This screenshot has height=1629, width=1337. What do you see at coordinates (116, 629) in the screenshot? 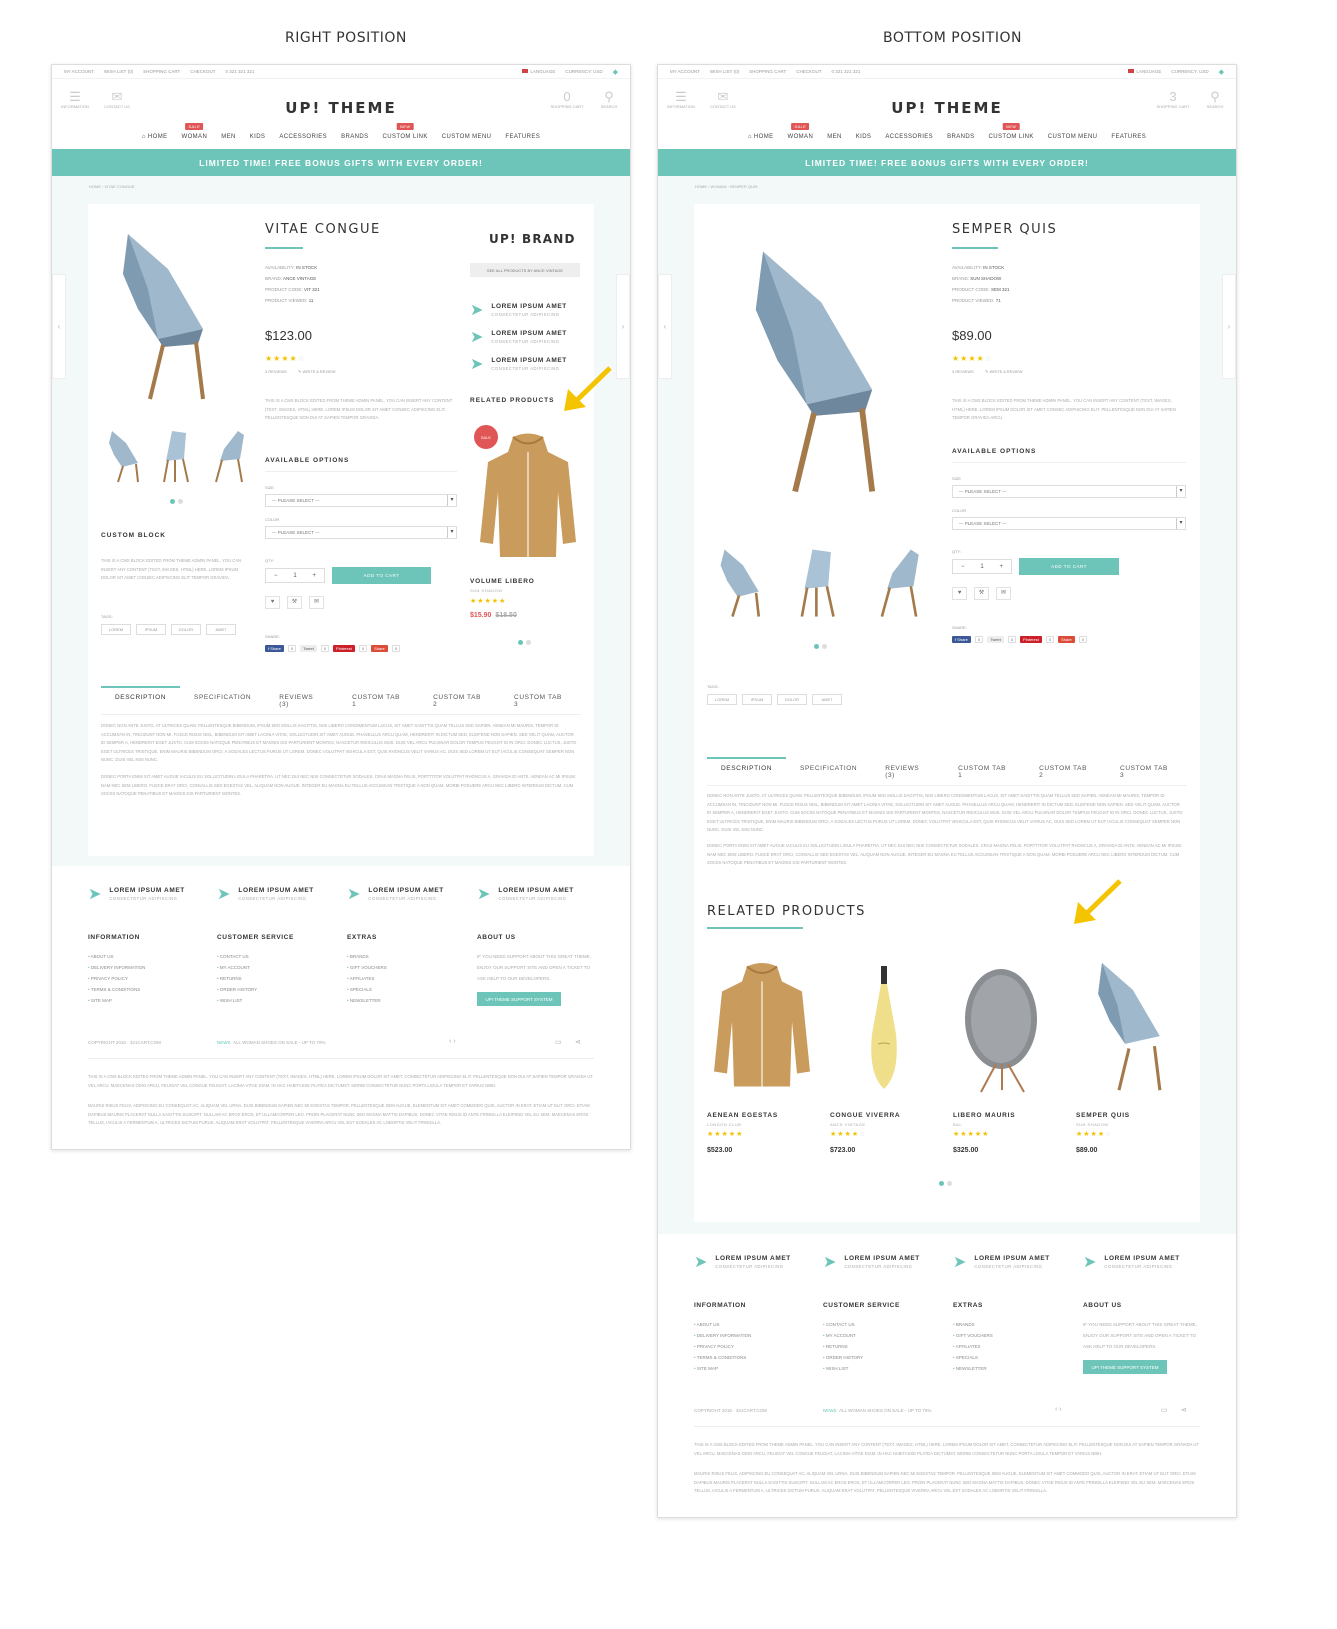
I see `tag-lorem: LOREM` at bounding box center [116, 629].